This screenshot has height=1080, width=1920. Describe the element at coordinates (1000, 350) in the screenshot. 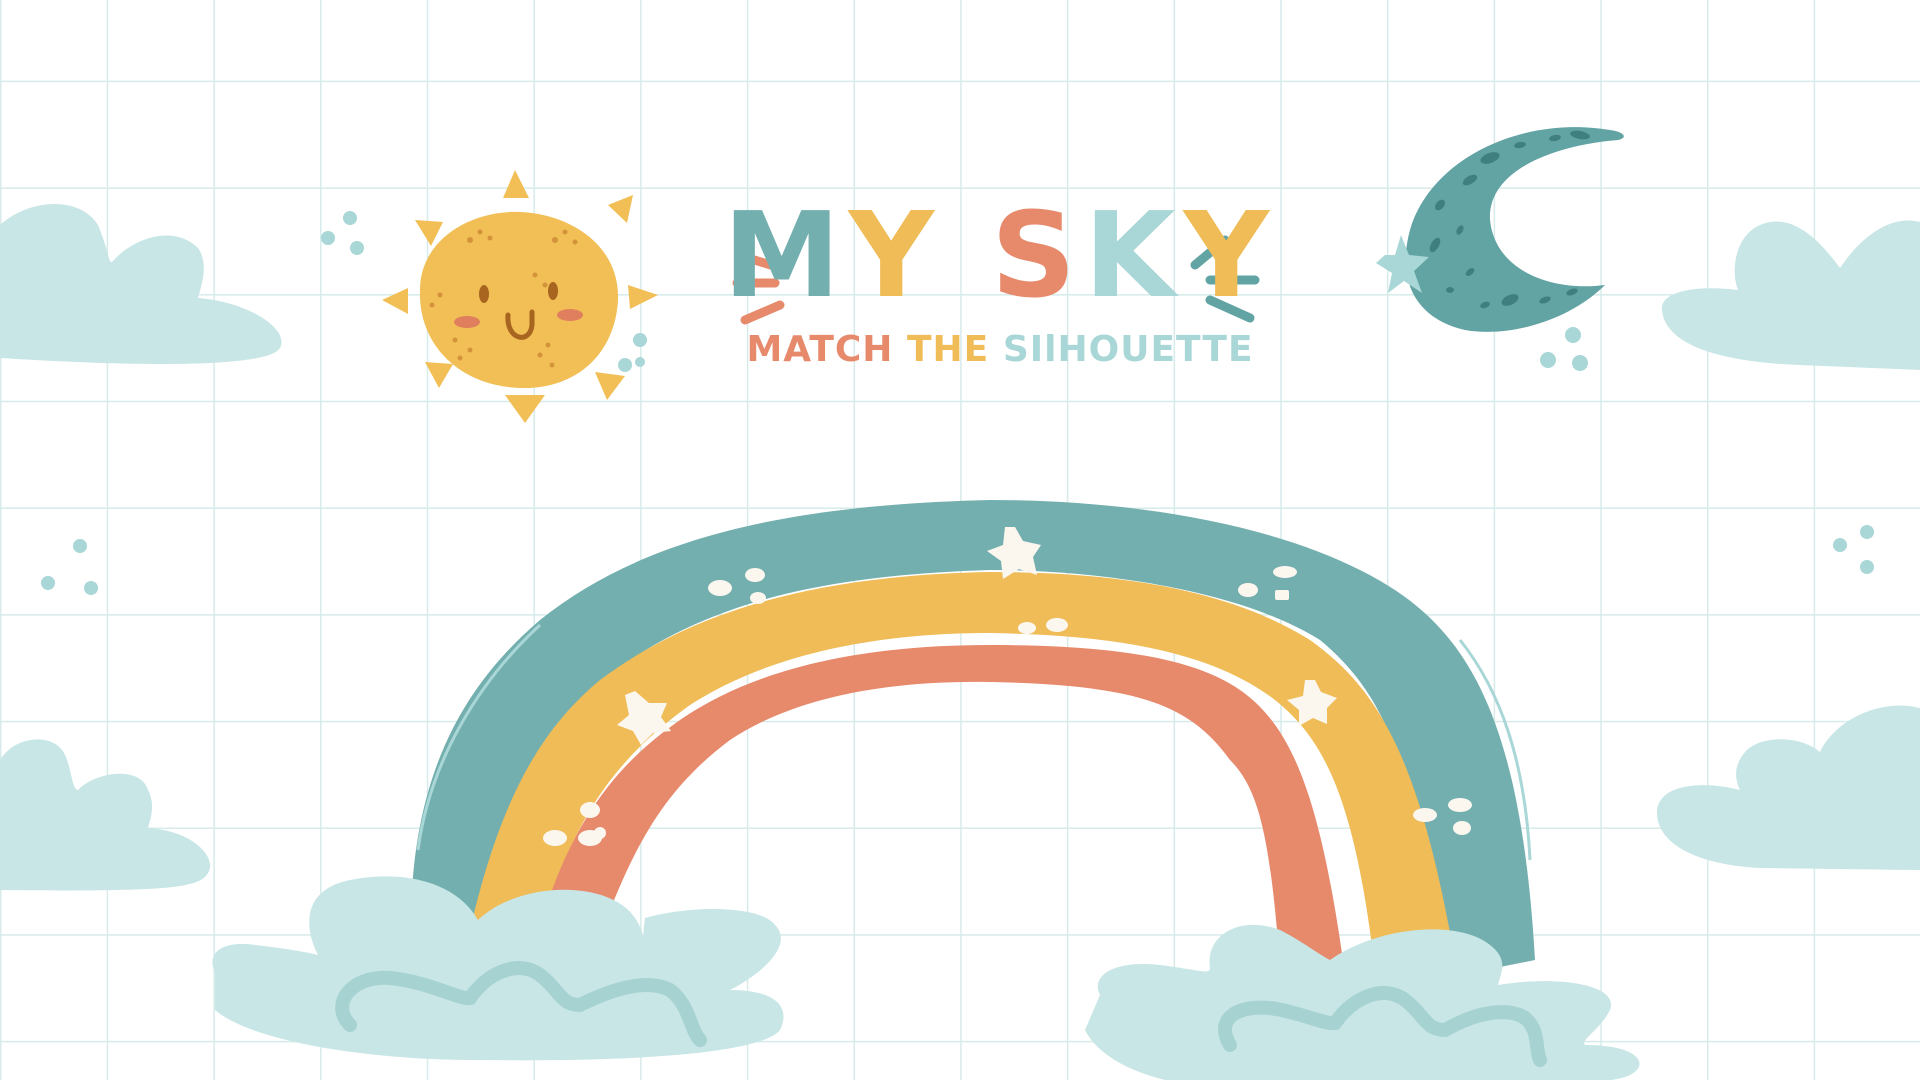

I see `game-subtitle: MATCH THE SIlHOUETTE` at that location.